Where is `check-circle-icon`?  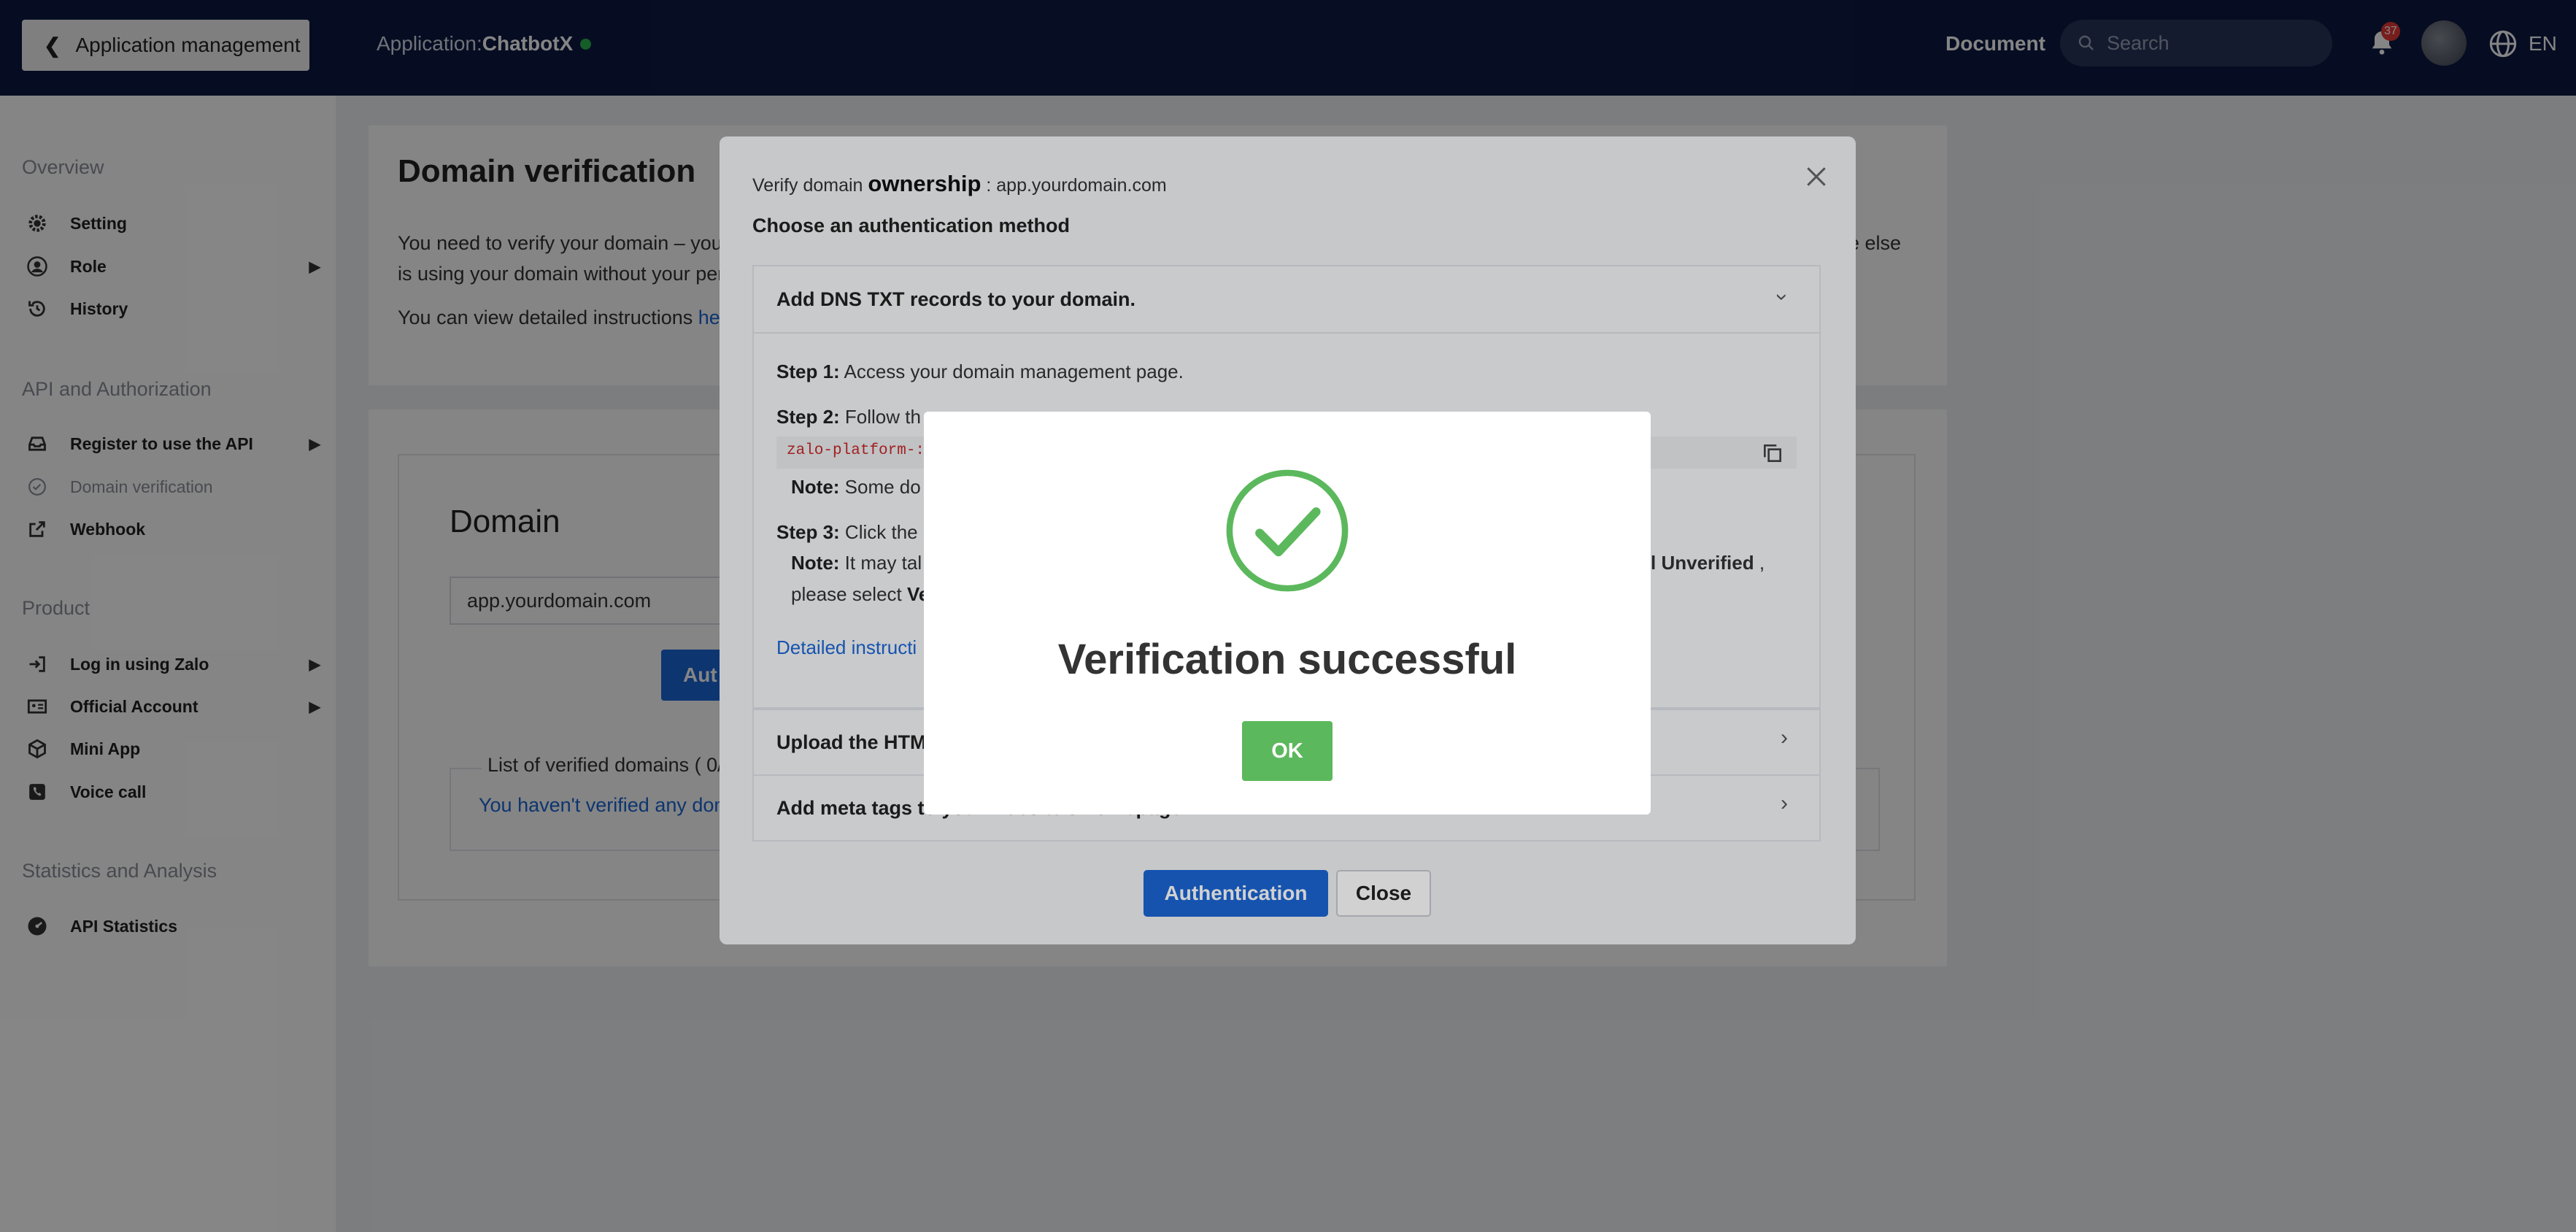
check-circle-icon is located at coordinates (1287, 530).